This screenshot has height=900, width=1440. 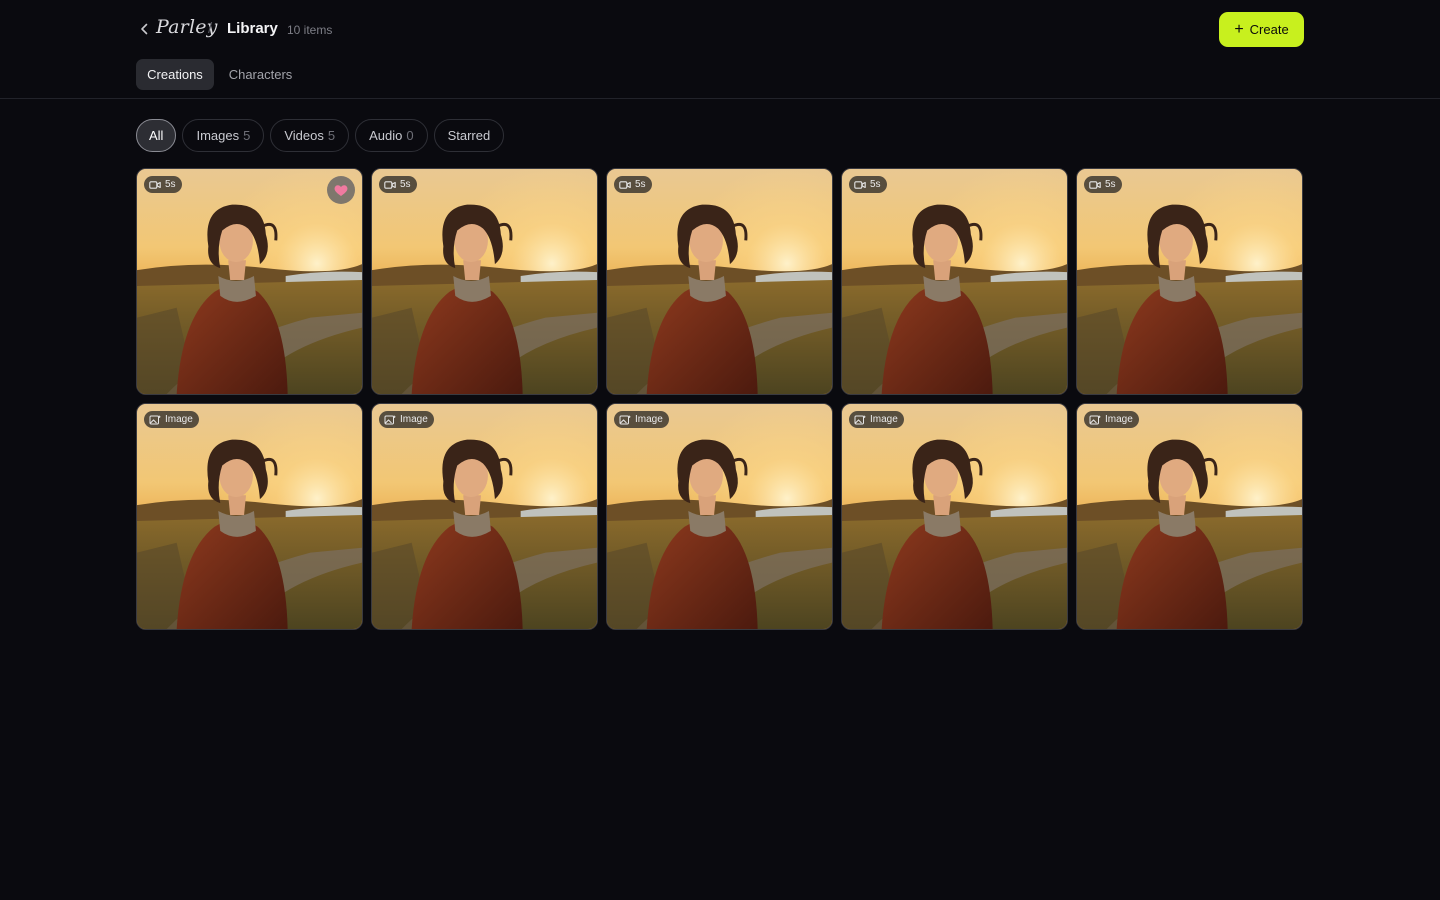 What do you see at coordinates (1239, 29) in the screenshot?
I see `plus-icon: +` at bounding box center [1239, 29].